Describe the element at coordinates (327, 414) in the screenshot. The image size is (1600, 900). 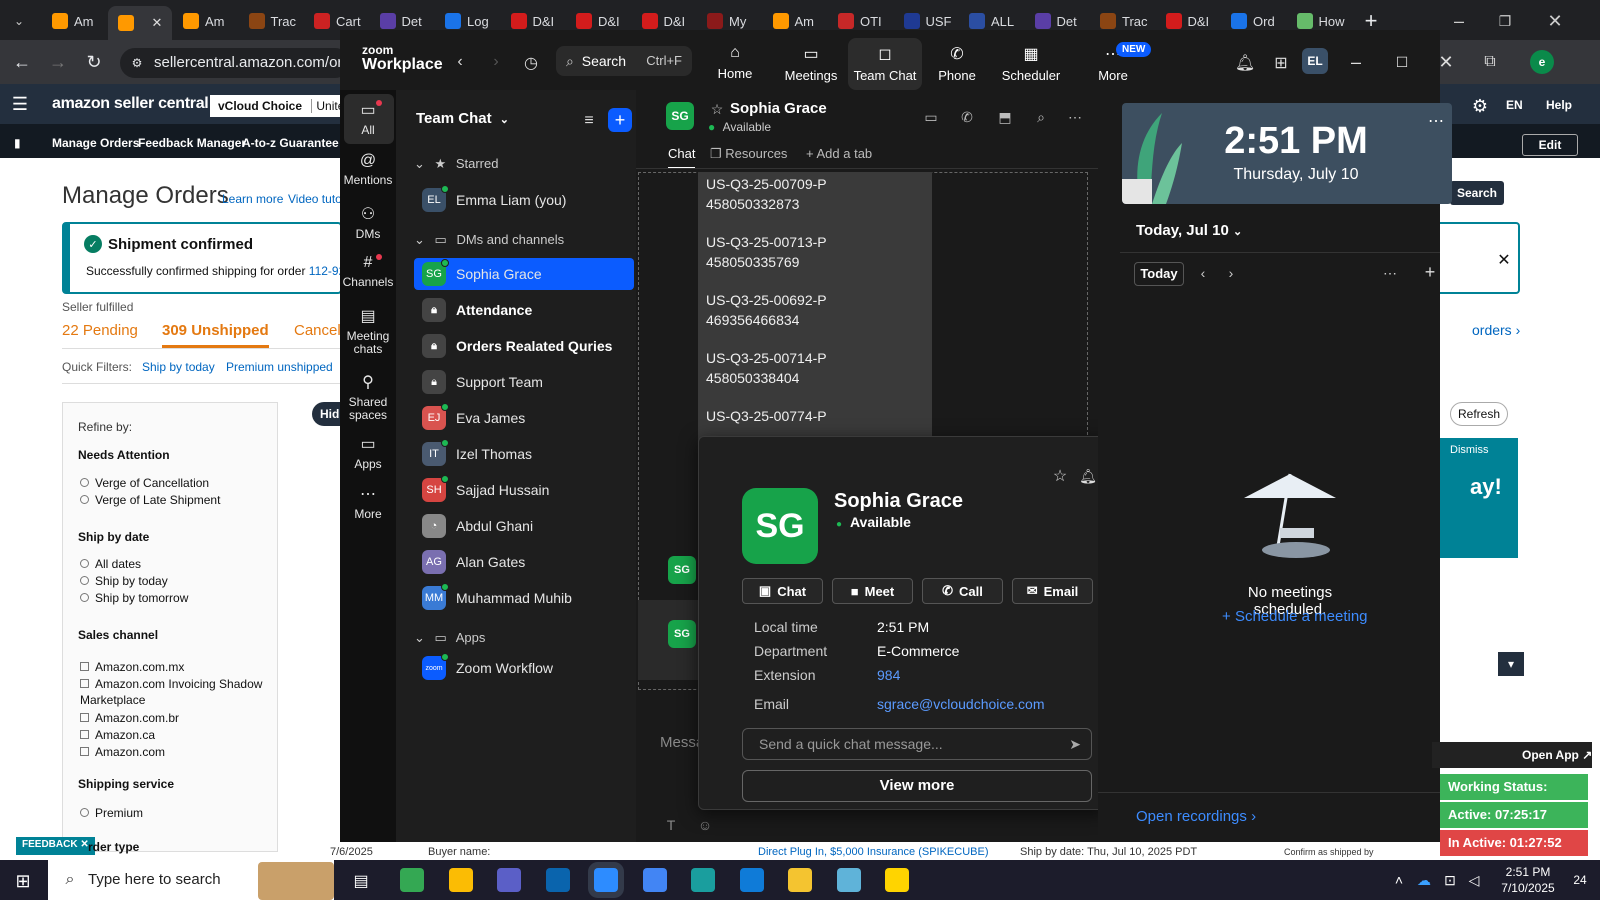
I see `hide-button: Hid` at that location.